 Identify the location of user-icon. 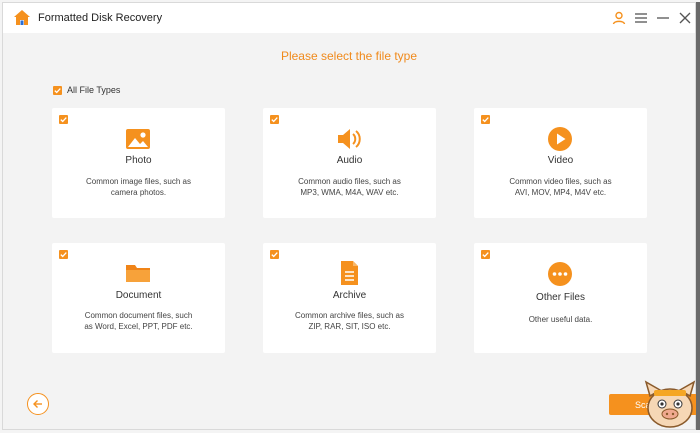
(619, 18).